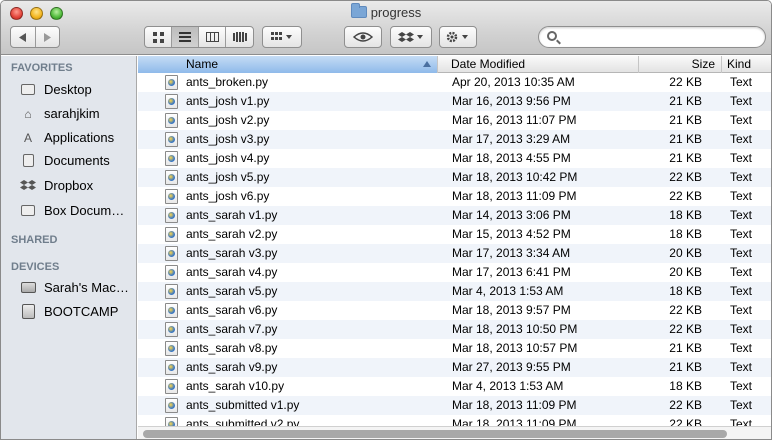  What do you see at coordinates (661, 37) in the screenshot?
I see `search-input` at bounding box center [661, 37].